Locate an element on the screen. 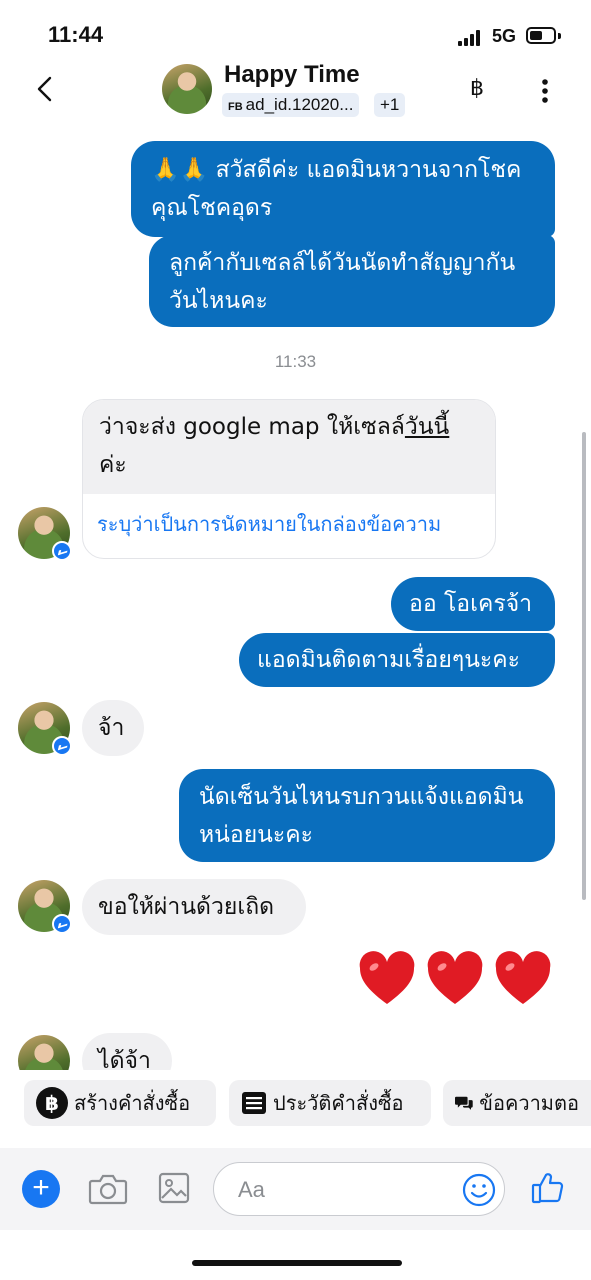 This screenshot has width=591, height=1280. baht-icon: ฿ is located at coordinates (477, 88).